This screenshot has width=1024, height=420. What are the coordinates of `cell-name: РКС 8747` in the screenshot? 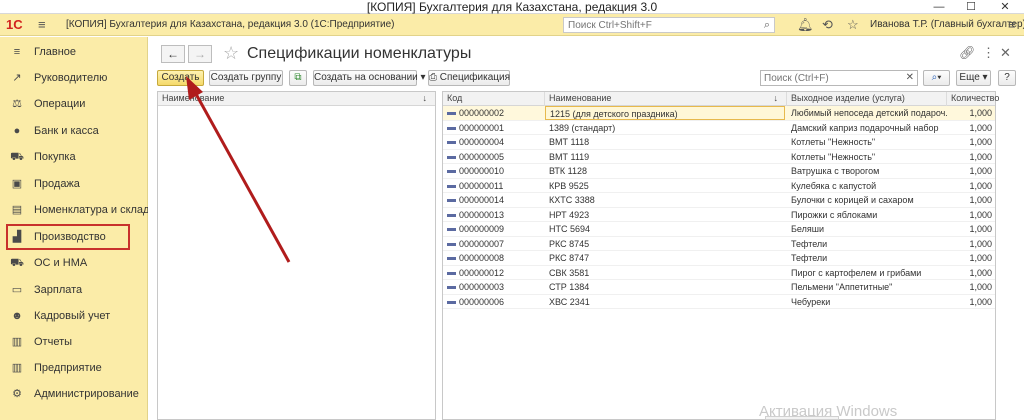 It's located at (569, 258).